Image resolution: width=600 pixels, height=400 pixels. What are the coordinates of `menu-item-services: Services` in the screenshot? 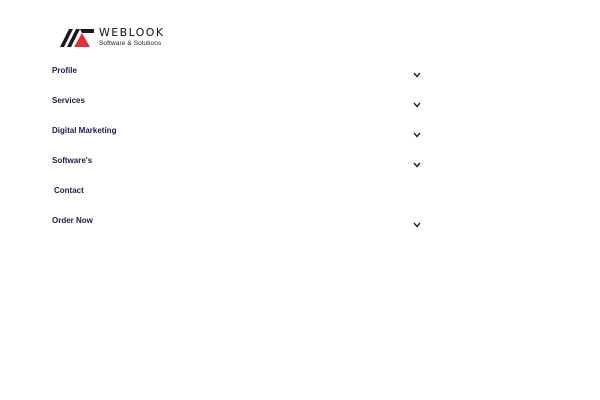 It's located at (300, 100).